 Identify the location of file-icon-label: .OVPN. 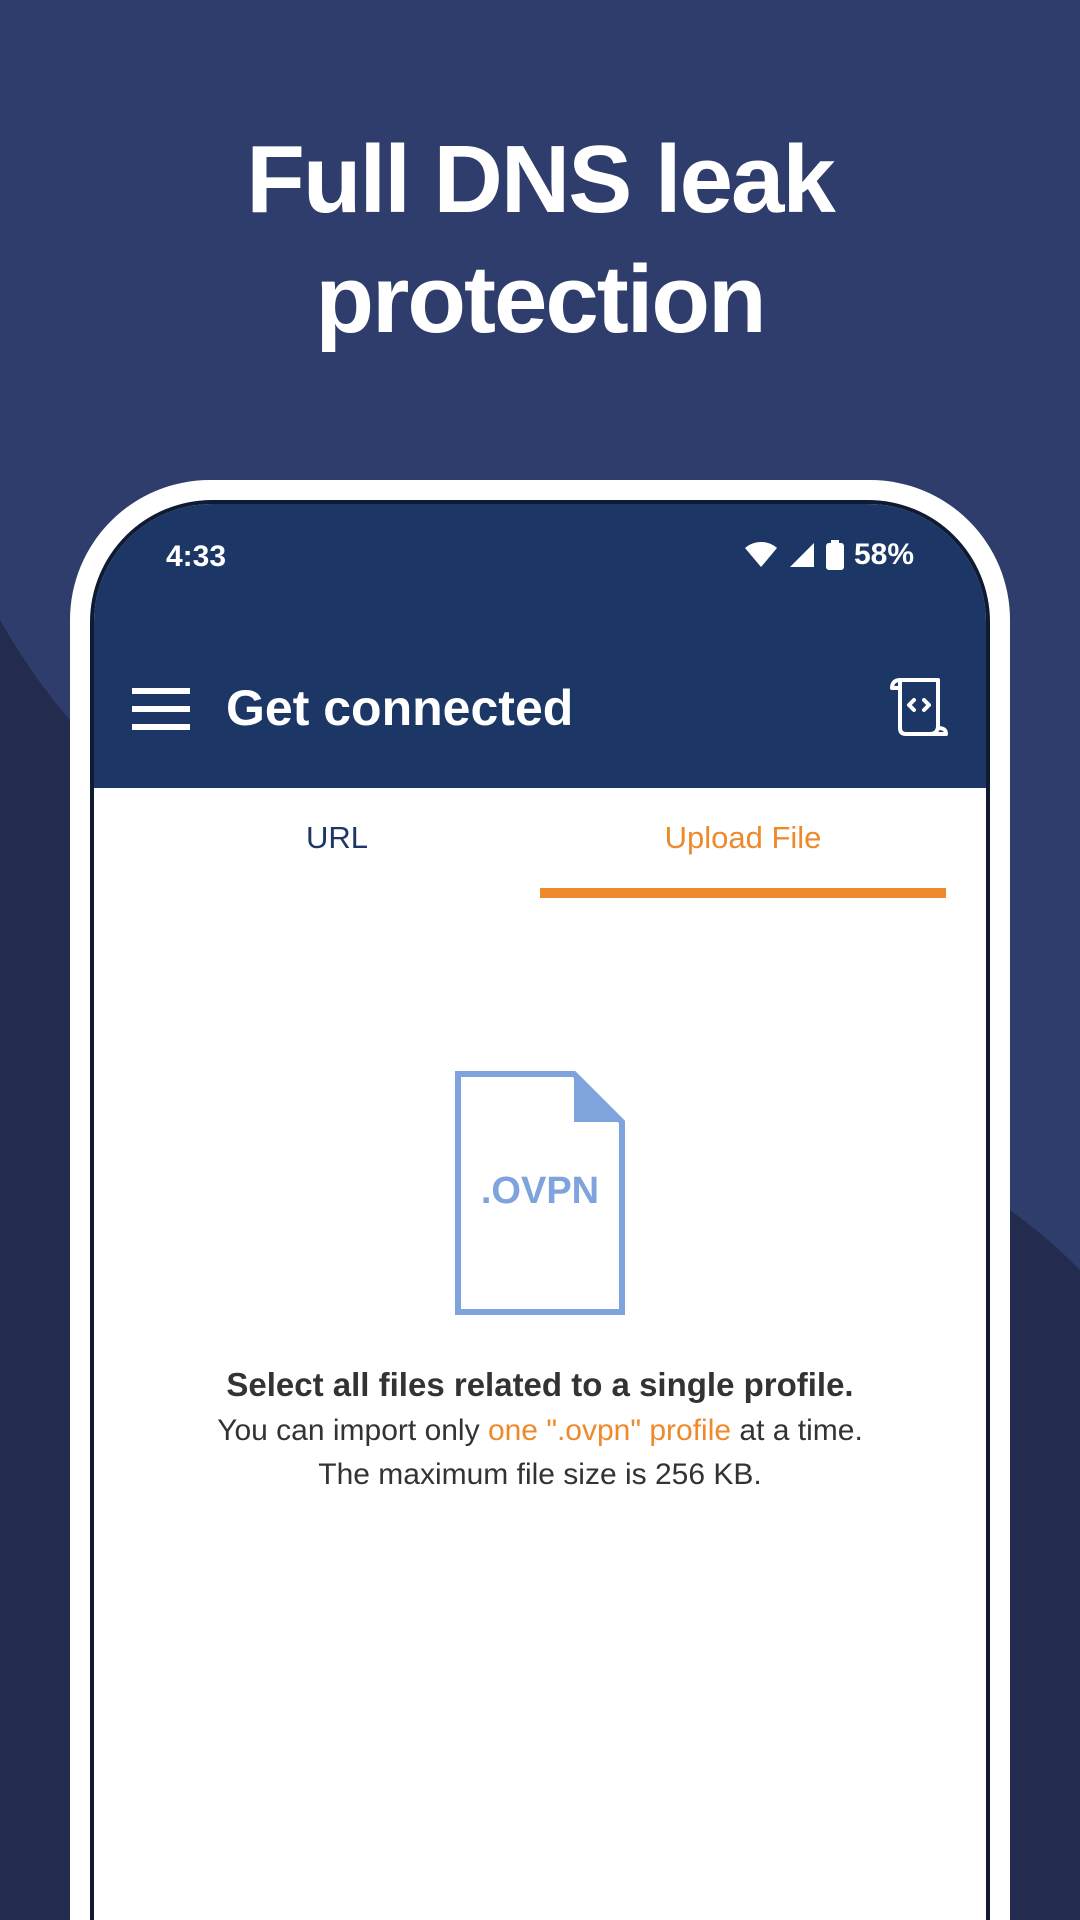
(540, 1191).